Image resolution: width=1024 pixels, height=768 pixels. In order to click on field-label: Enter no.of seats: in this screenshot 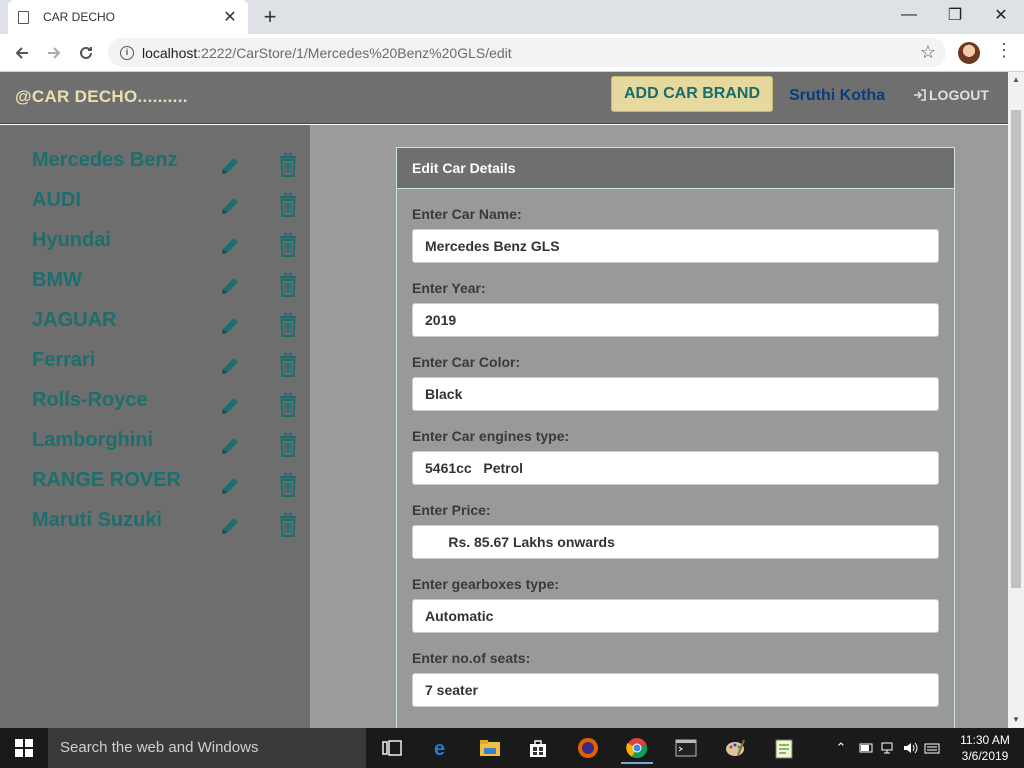, I will do `click(471, 658)`.